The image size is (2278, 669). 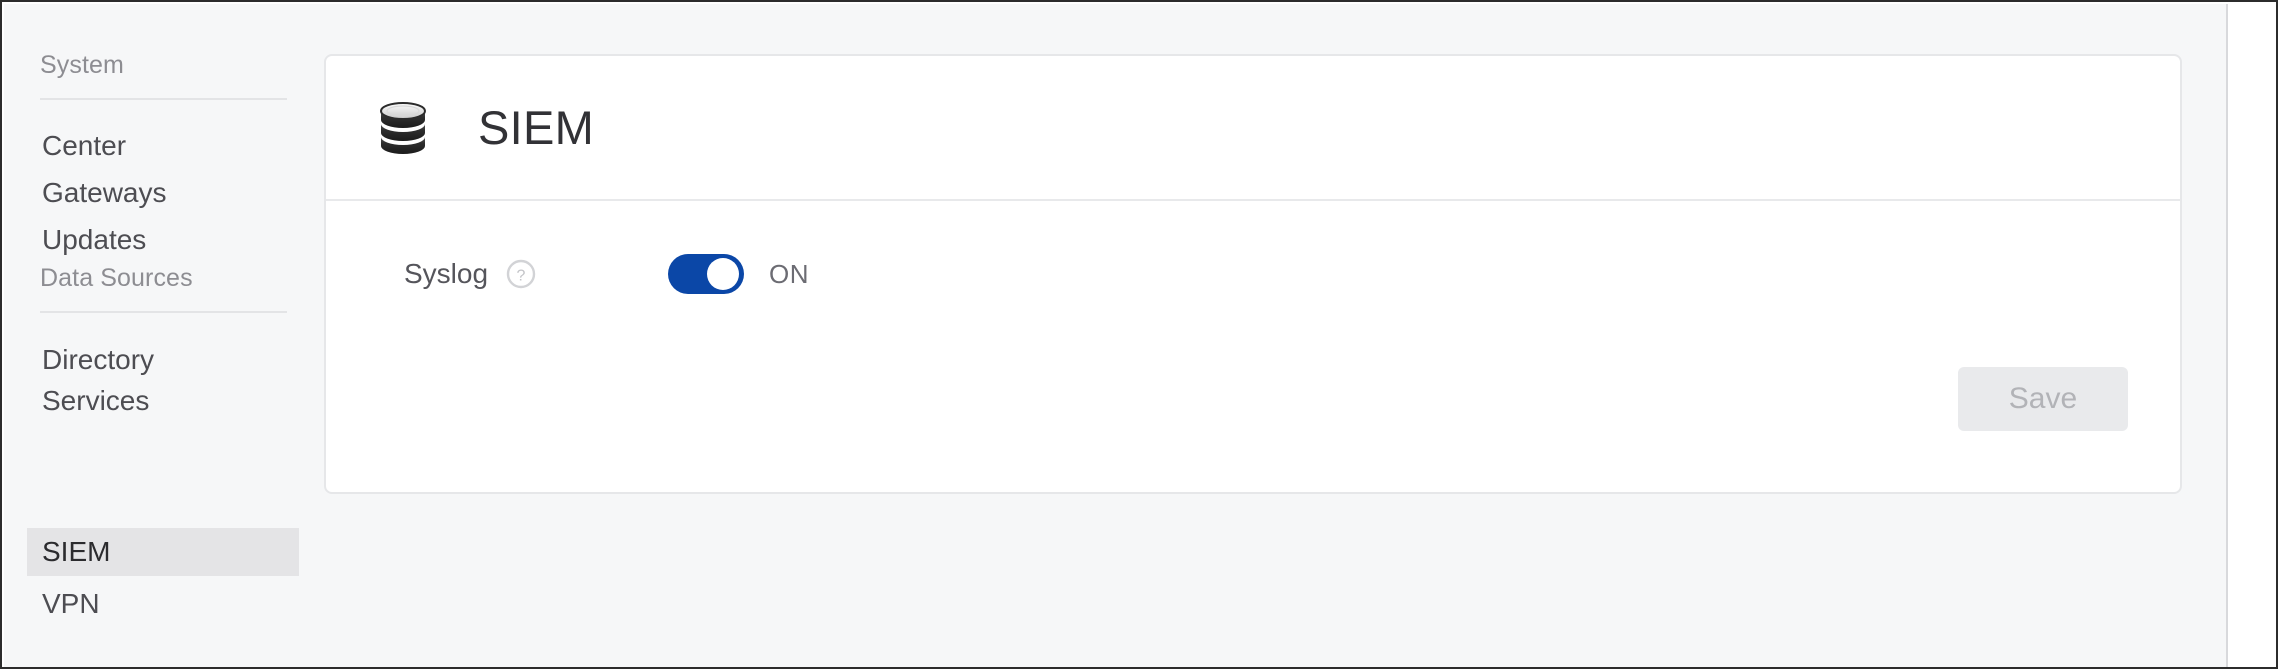 I want to click on sidebar-item-siem: SIEM, so click(x=163, y=552).